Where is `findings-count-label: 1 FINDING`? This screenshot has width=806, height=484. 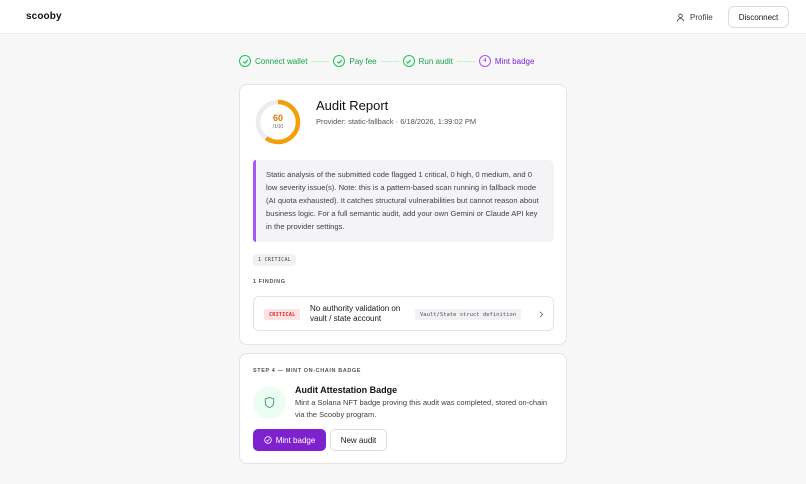 findings-count-label: 1 FINDING is located at coordinates (269, 282).